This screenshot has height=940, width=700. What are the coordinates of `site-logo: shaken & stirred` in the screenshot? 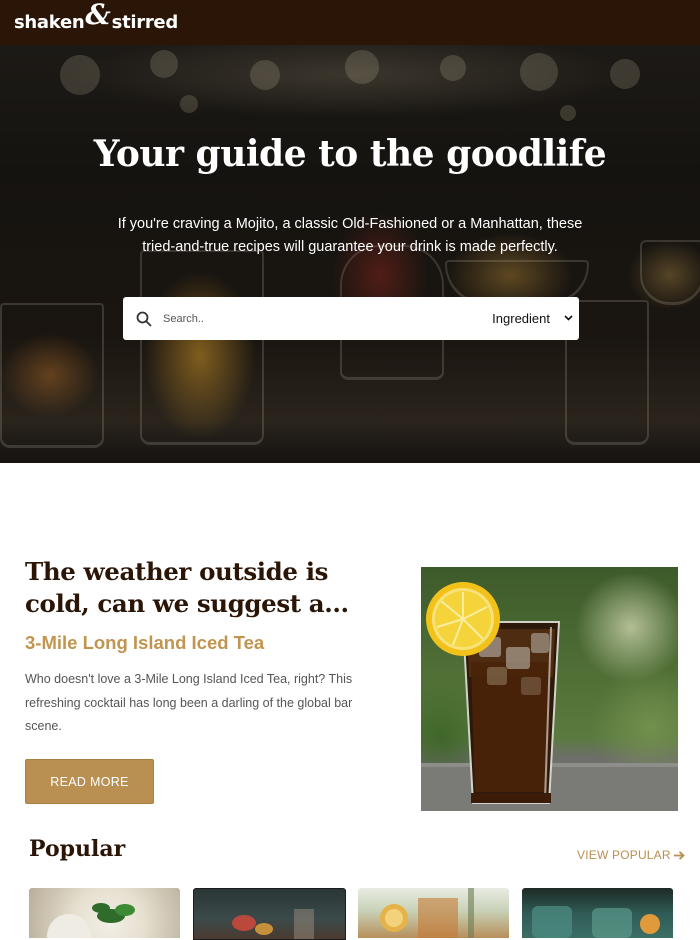 It's located at (96, 16).